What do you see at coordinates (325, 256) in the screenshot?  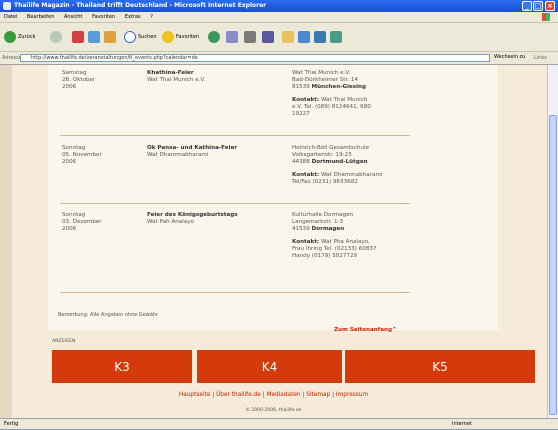 I see `contact-line: Handy (0179) 5027729` at bounding box center [325, 256].